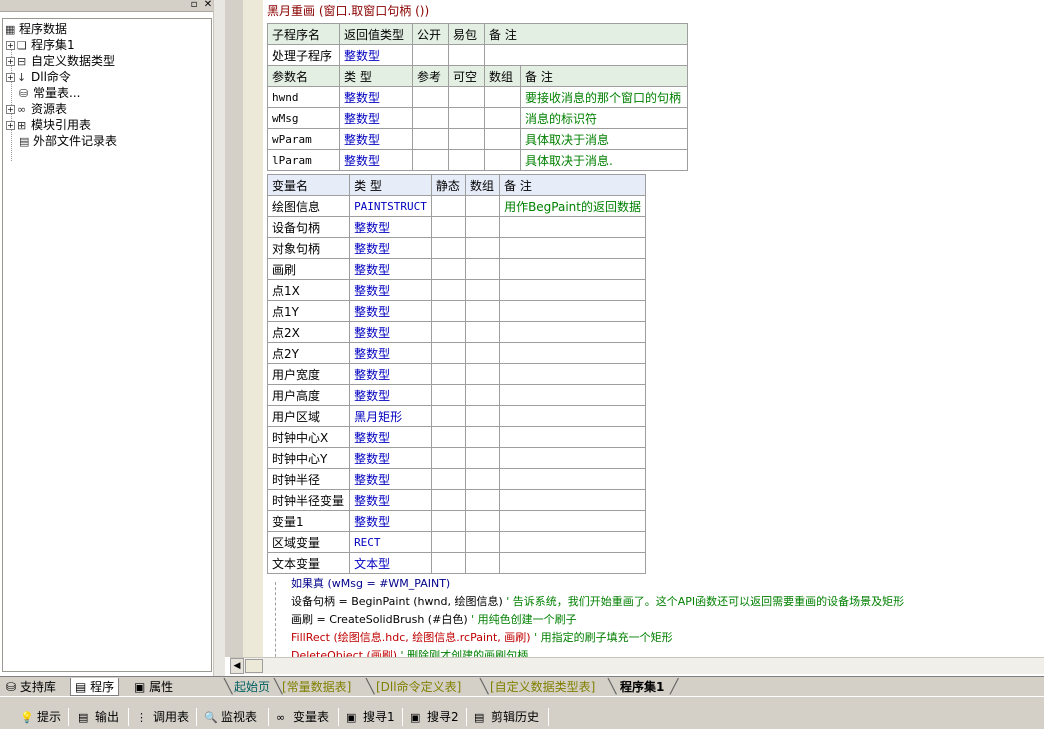 The image size is (1044, 729). What do you see at coordinates (370, 583) in the screenshot?
I see `if-statement-line: 如果真 (wMsg = #WM_PAINT)` at bounding box center [370, 583].